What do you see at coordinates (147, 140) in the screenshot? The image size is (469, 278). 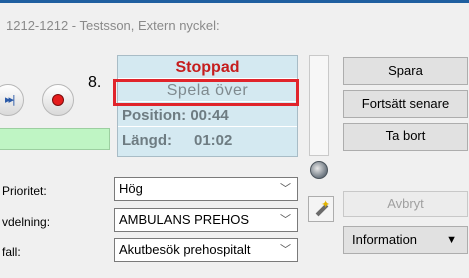 I see `length-label: Längd:` at bounding box center [147, 140].